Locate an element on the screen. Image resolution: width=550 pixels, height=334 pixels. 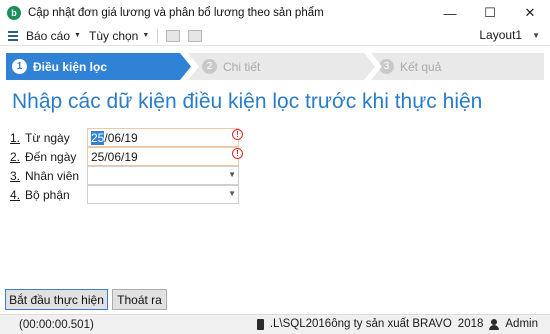
step-filter-conditions: 1 Điều kiện lọc is located at coordinates (98, 66).